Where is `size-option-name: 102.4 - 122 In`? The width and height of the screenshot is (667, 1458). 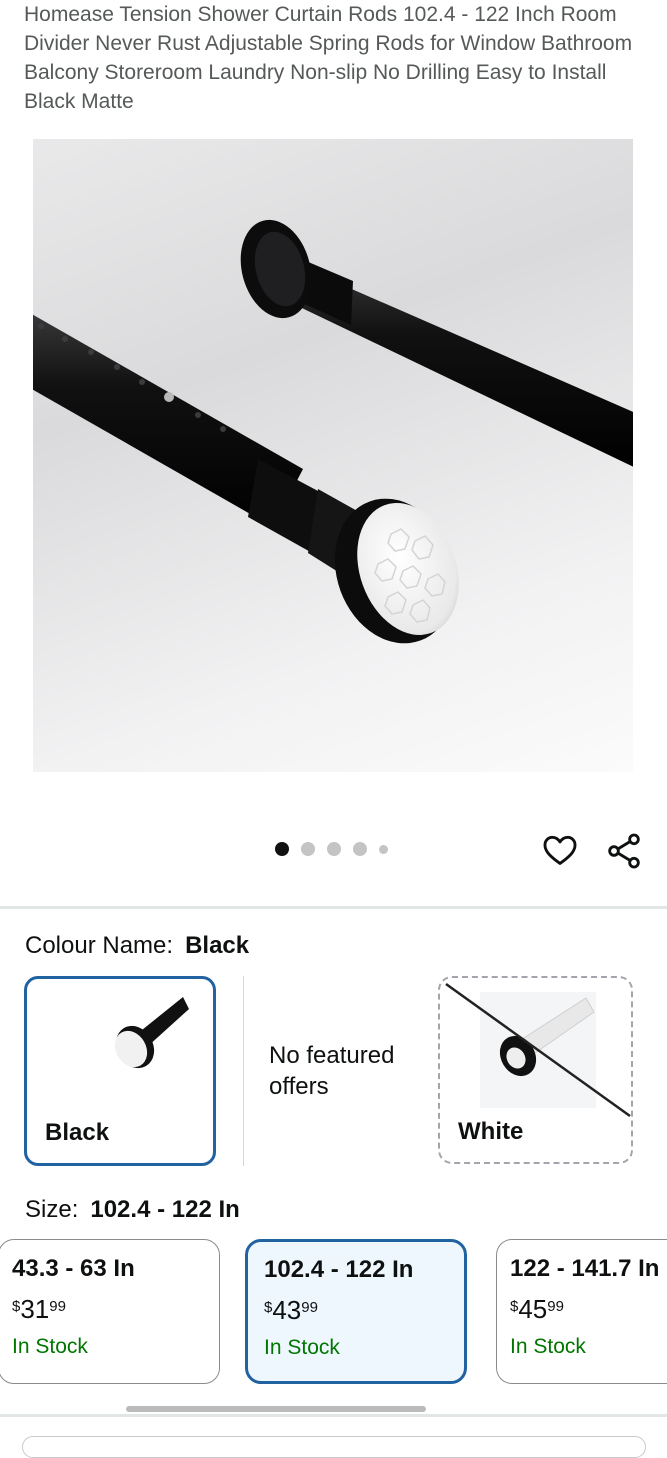 size-option-name: 102.4 - 122 In is located at coordinates (339, 1269).